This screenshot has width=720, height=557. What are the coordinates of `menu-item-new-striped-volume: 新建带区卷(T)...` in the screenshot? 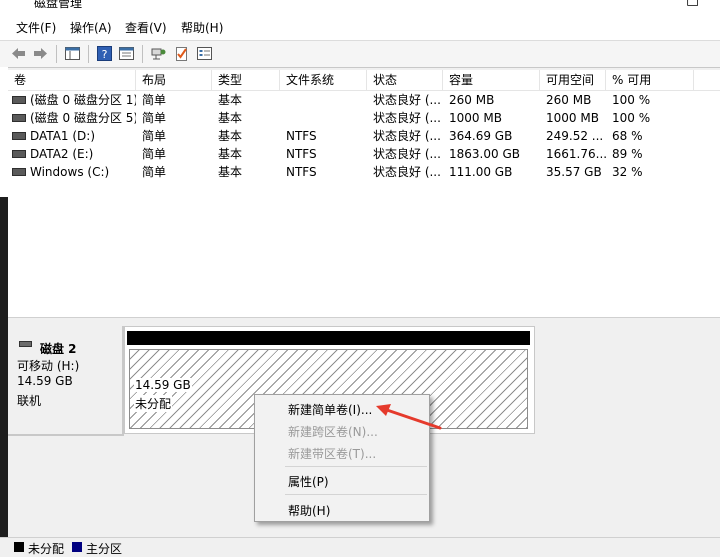 It's located at (332, 453).